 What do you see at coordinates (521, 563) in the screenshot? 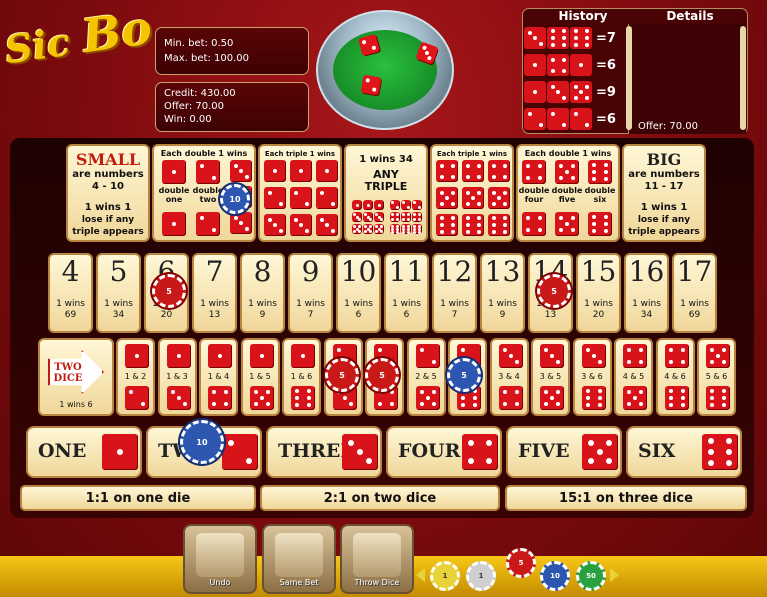
I see `chip-selector-5: 5` at bounding box center [521, 563].